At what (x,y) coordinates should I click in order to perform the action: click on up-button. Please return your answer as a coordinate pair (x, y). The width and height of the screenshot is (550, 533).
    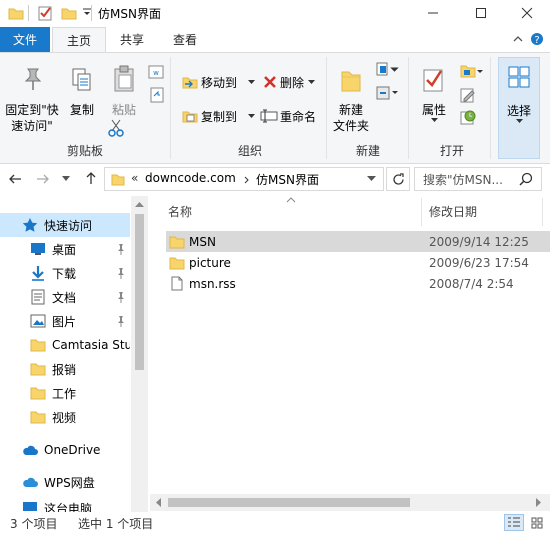
    Looking at the image, I should click on (91, 178).